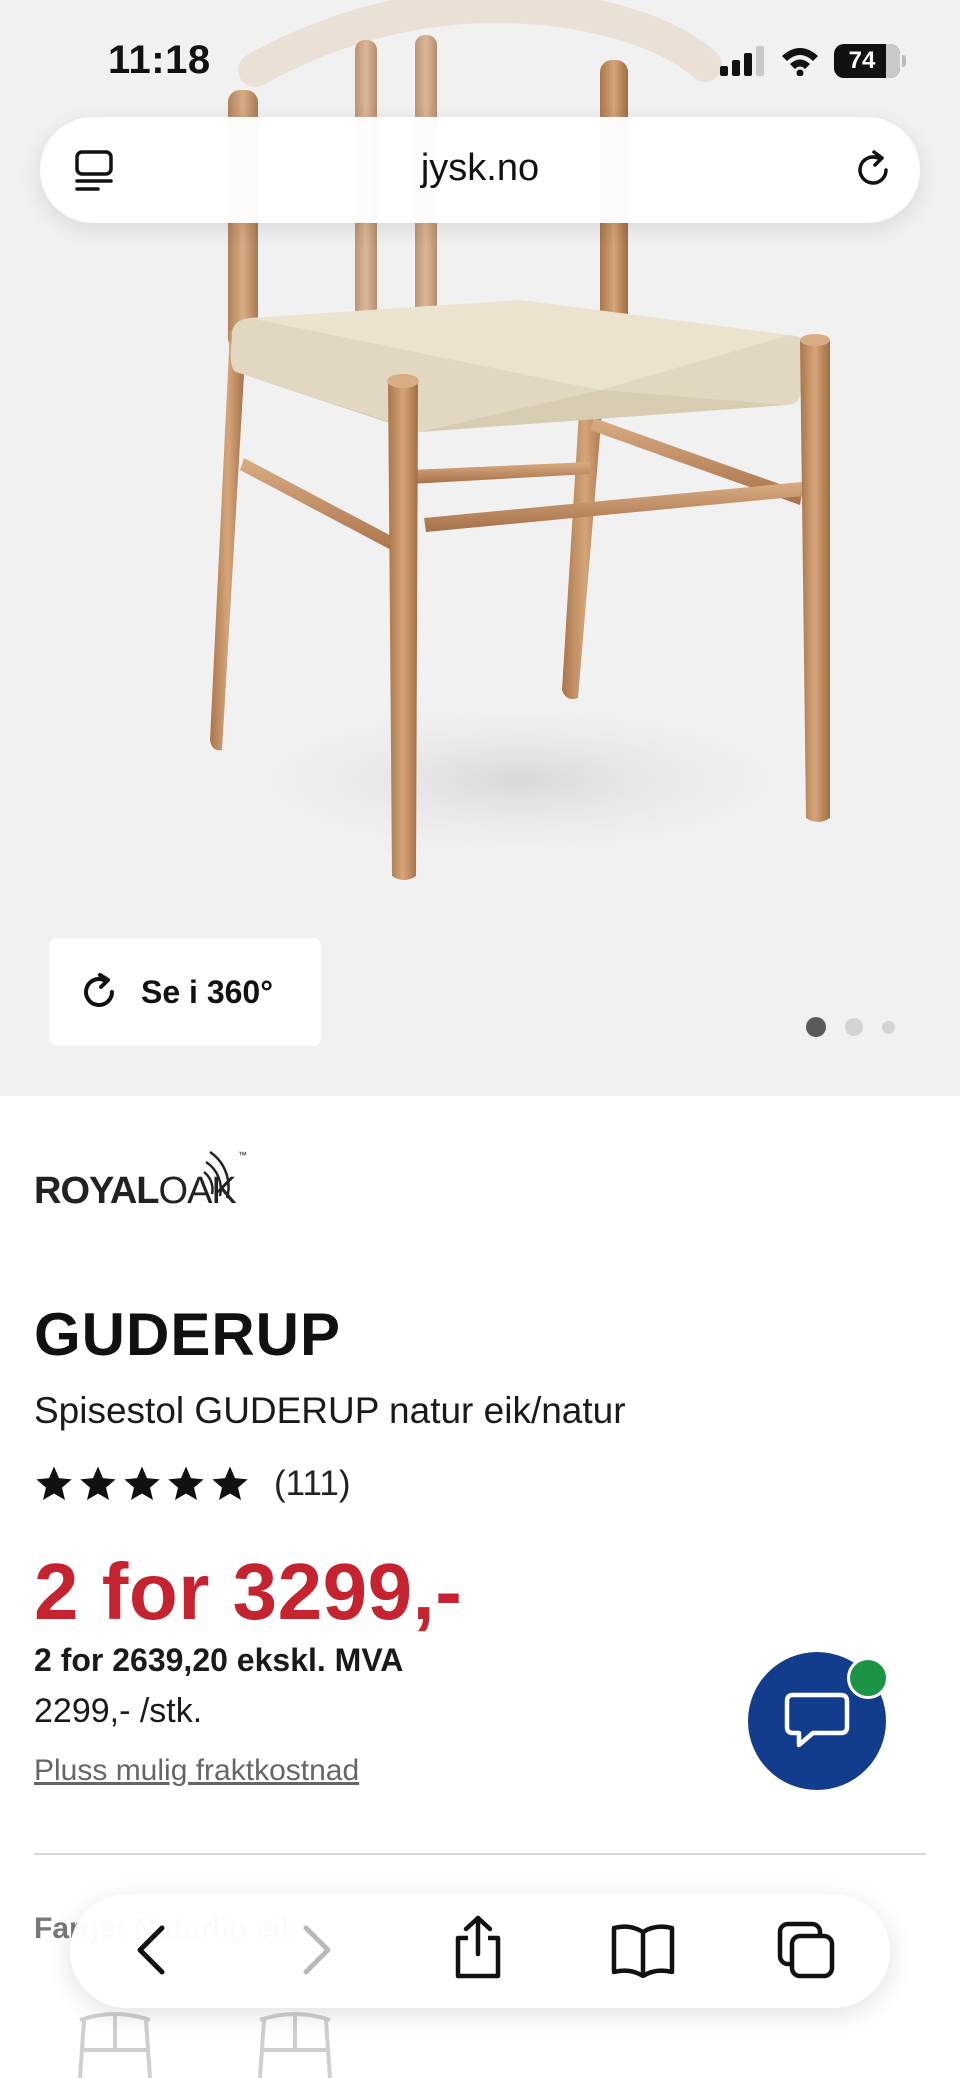  Describe the element at coordinates (480, 1854) in the screenshot. I see `section-divider` at that location.